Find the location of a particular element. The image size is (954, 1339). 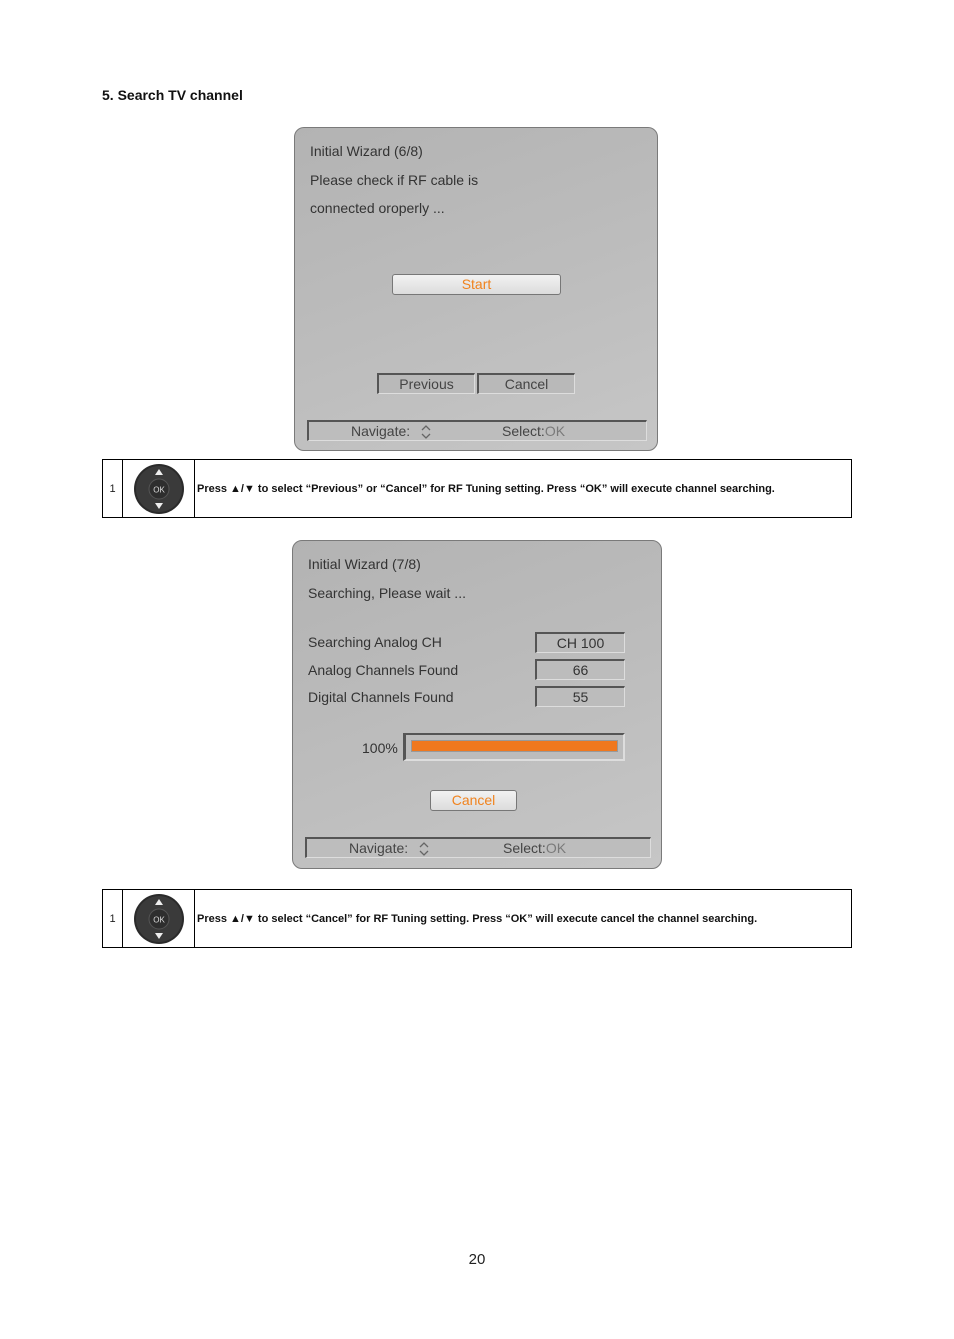

row-label-searching-analog-ch: Searching Analog CH is located at coordinates (375, 642).